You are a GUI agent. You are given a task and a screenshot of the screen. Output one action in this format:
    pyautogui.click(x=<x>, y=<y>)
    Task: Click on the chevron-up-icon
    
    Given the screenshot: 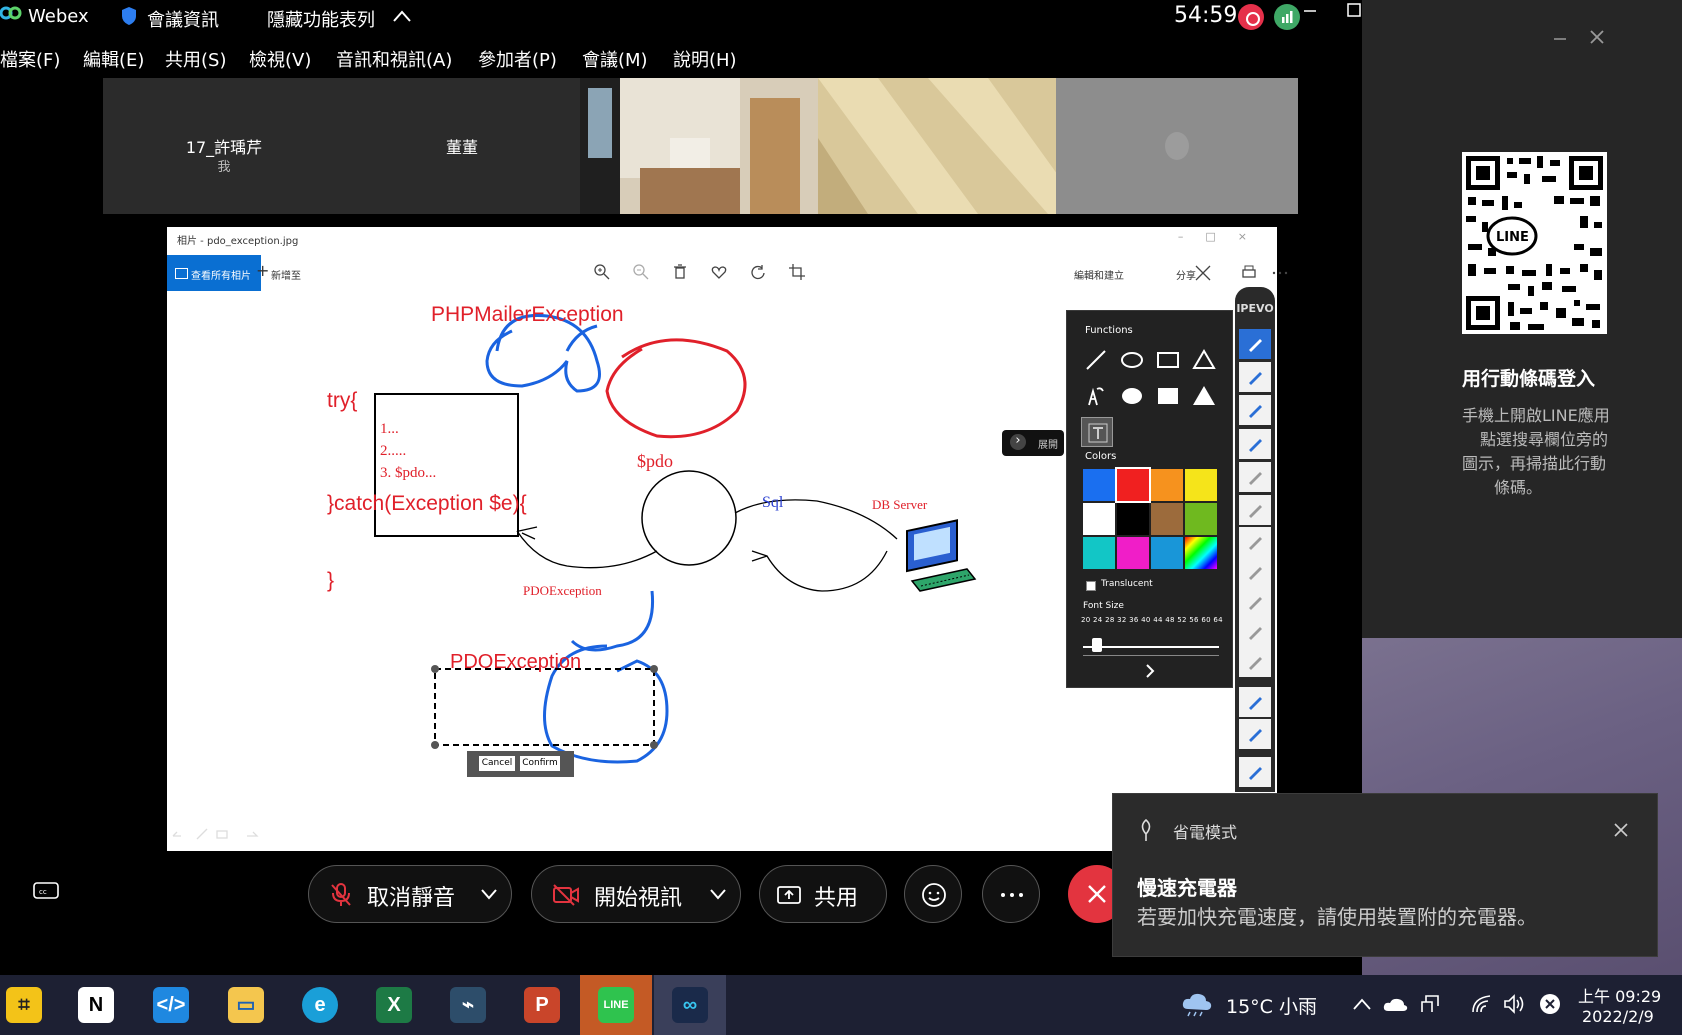 What is the action you would take?
    pyautogui.click(x=402, y=16)
    